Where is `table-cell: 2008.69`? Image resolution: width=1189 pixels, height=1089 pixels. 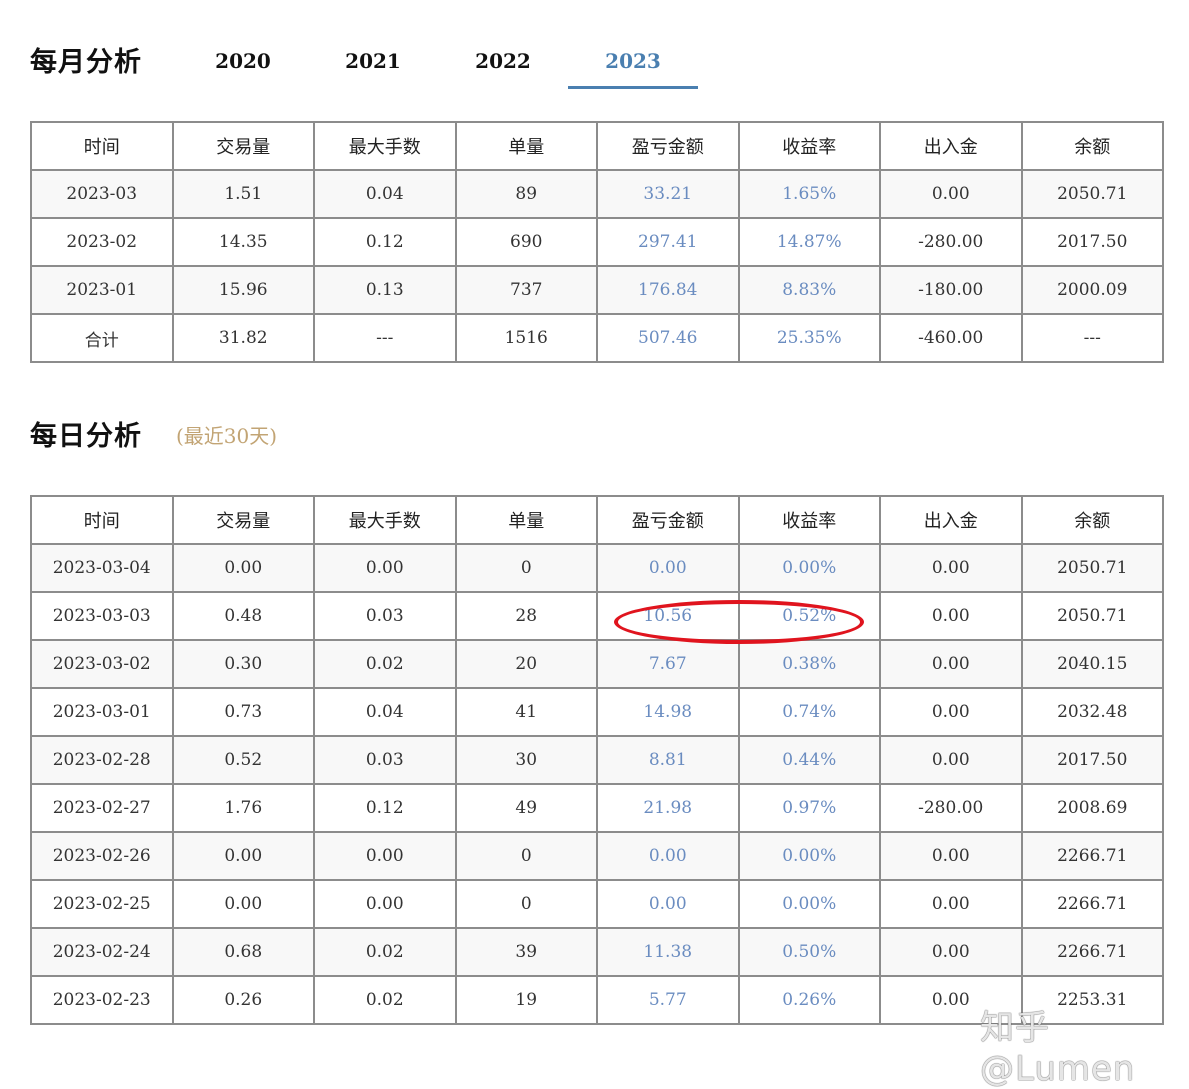 table-cell: 2008.69 is located at coordinates (1092, 808).